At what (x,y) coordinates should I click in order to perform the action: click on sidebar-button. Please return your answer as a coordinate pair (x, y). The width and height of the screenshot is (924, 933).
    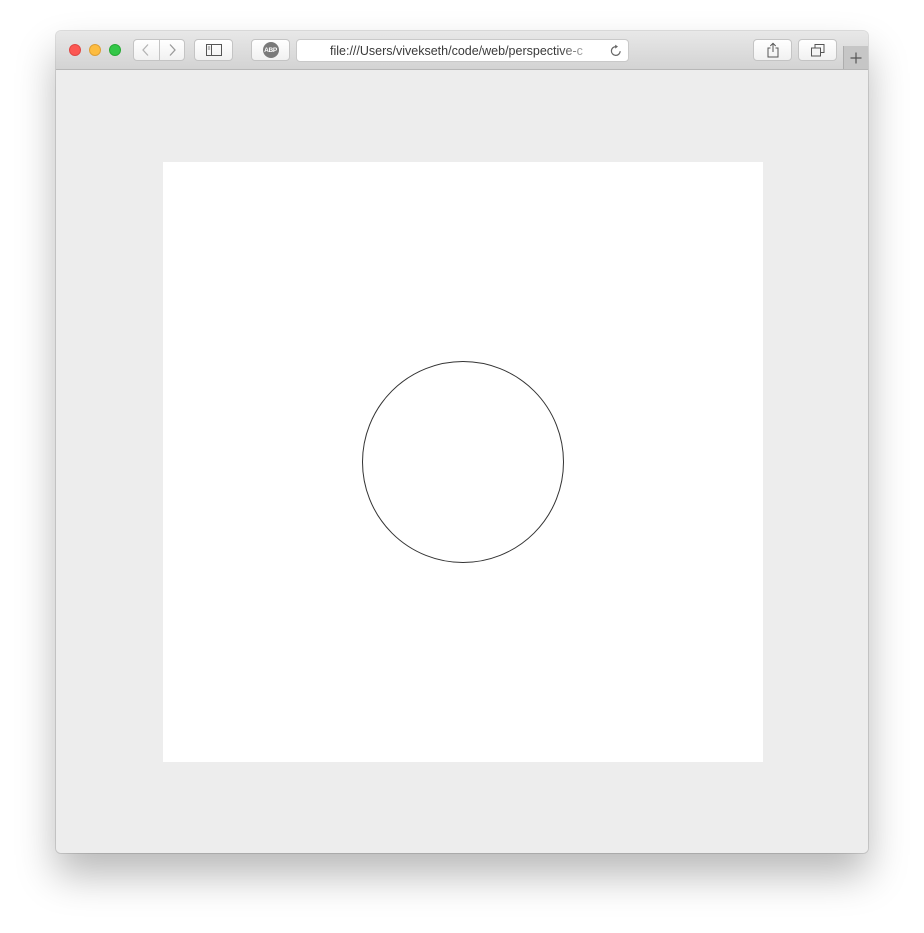
    Looking at the image, I should click on (213, 50).